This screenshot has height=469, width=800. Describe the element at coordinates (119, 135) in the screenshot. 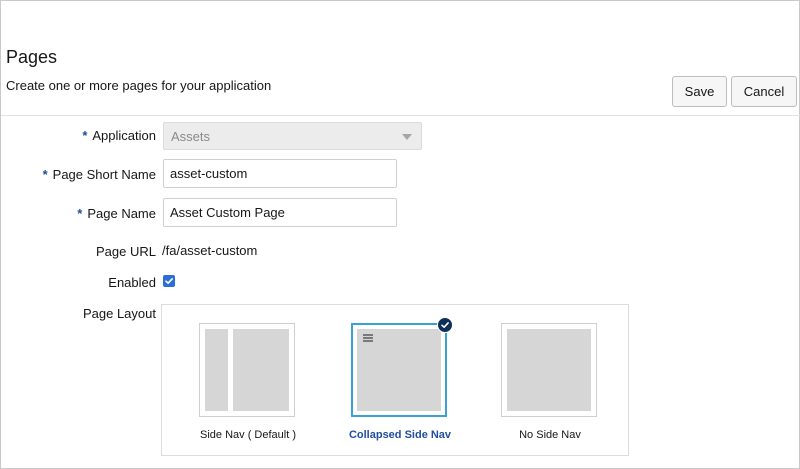

I see `application-label: * Application` at that location.